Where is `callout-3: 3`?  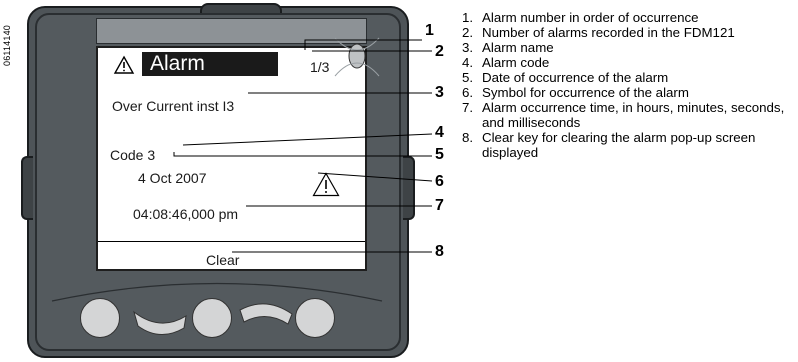
callout-3: 3 is located at coordinates (439, 92).